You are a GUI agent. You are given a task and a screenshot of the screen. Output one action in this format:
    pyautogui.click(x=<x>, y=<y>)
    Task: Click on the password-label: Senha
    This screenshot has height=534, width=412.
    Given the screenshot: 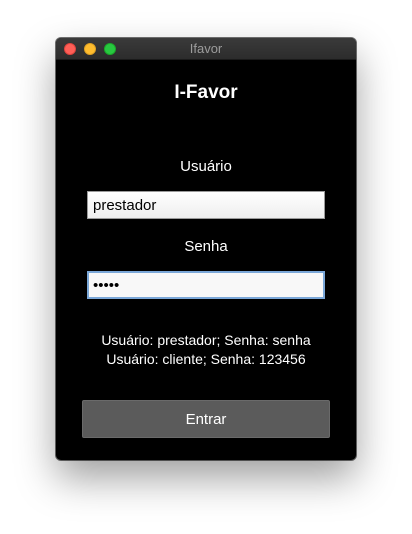 What is the action you would take?
    pyautogui.click(x=206, y=246)
    